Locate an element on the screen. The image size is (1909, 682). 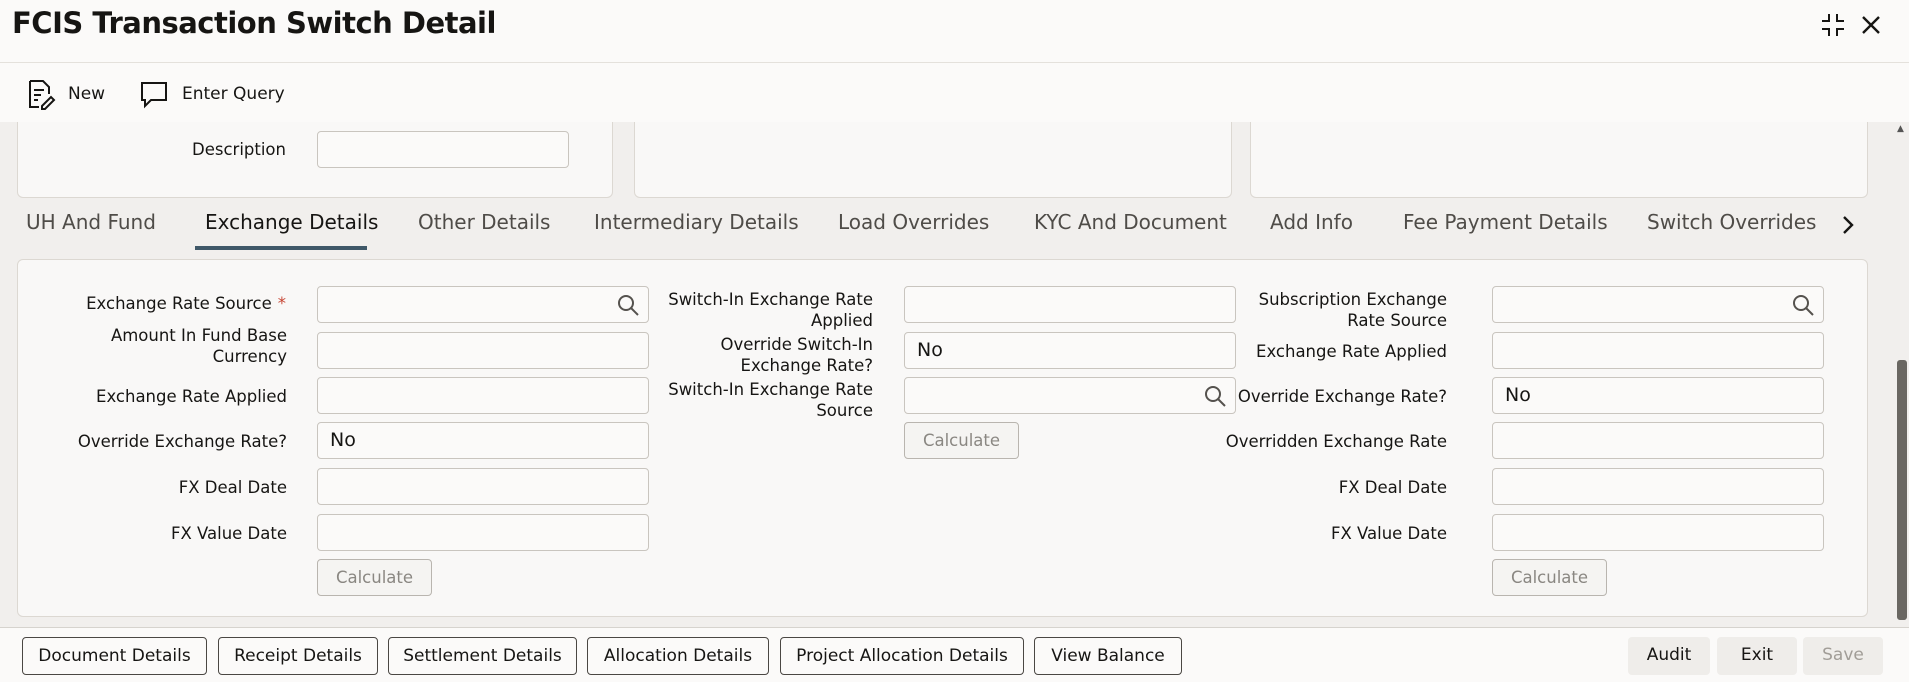
new-document-icon is located at coordinates (42, 95).